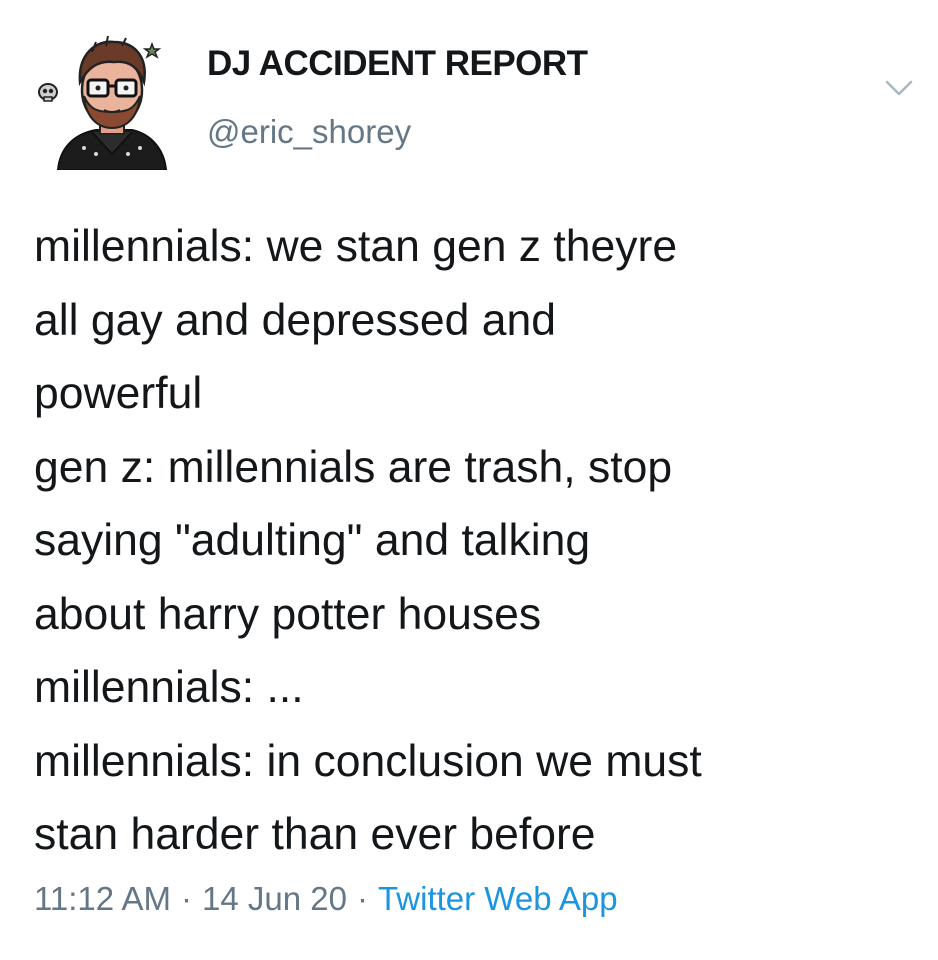 The width and height of the screenshot is (938, 960). I want to click on tweet-text-line: about harry potter houses, so click(288, 614).